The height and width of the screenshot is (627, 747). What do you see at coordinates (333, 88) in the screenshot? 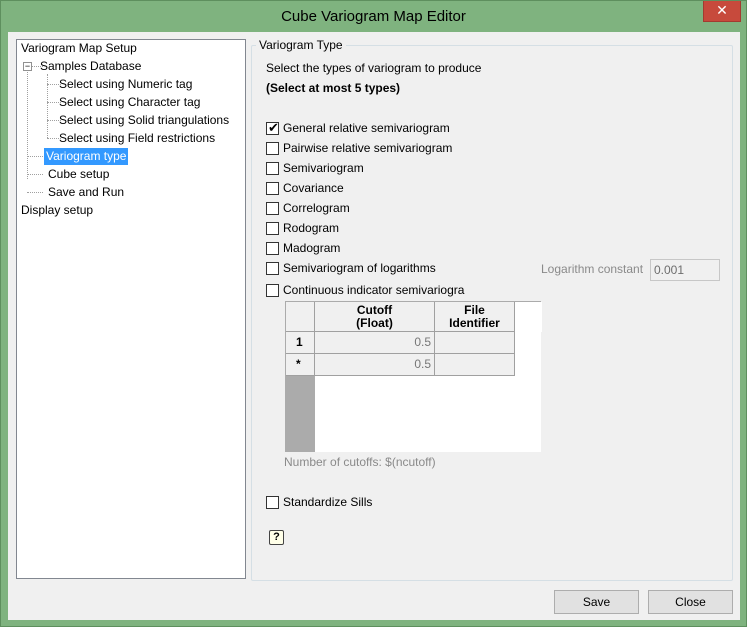
I see `limit-note: (Select at most 5 types)` at bounding box center [333, 88].